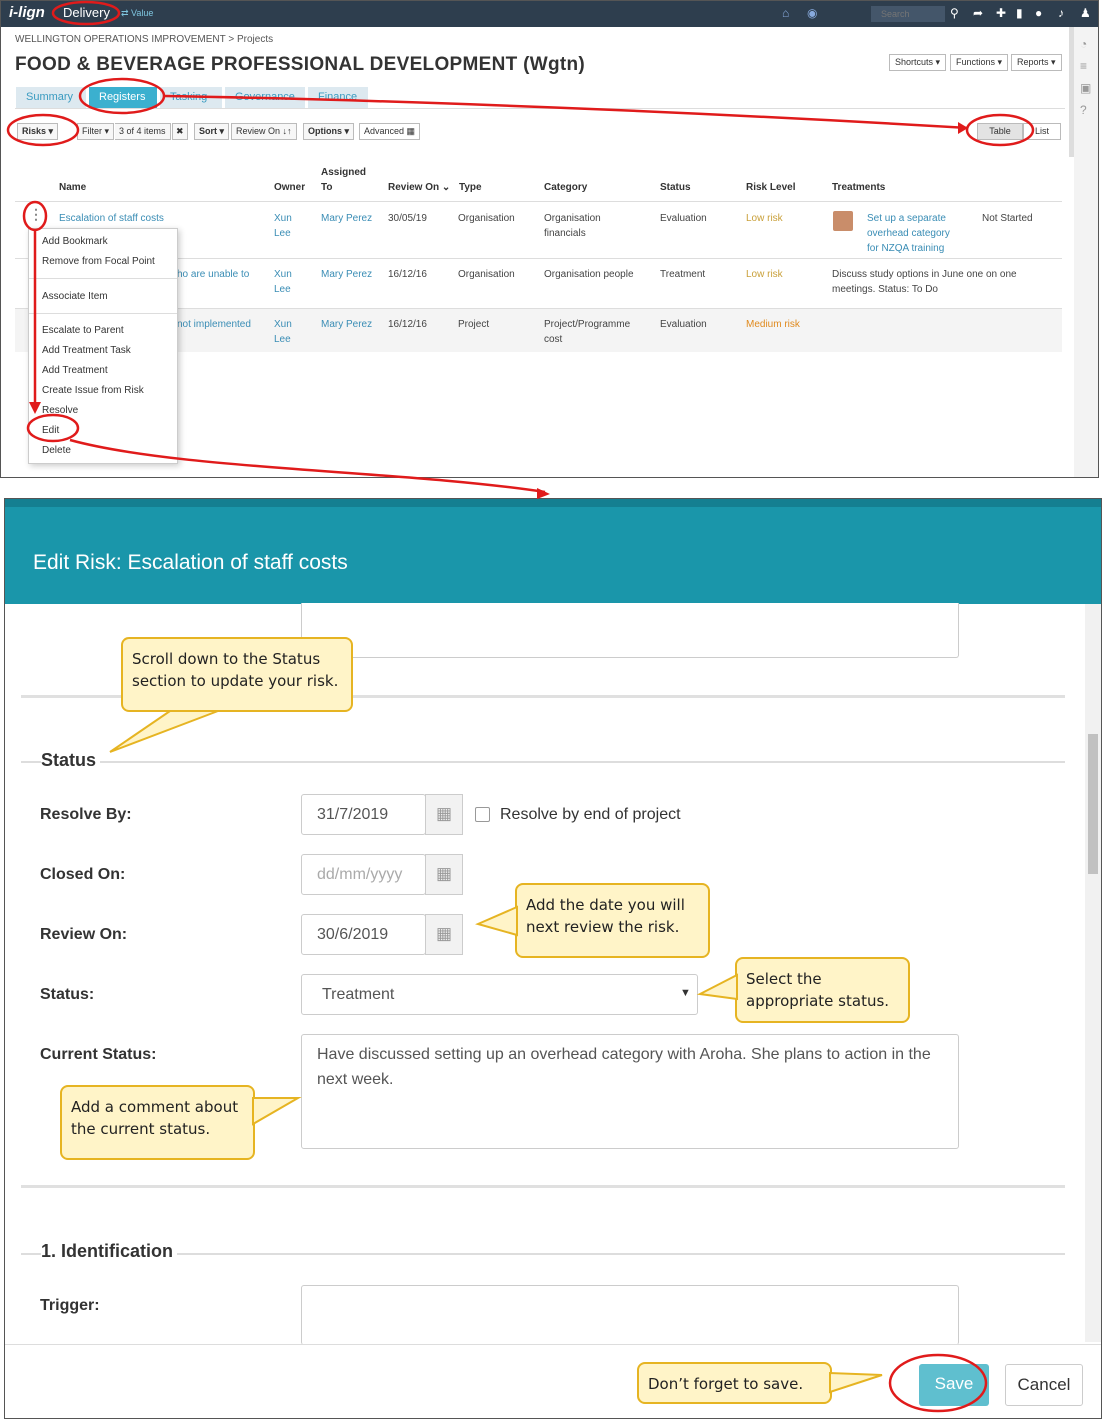  What do you see at coordinates (83, 330) in the screenshot?
I see `menu-escalate-parent: Escalate to Parent` at bounding box center [83, 330].